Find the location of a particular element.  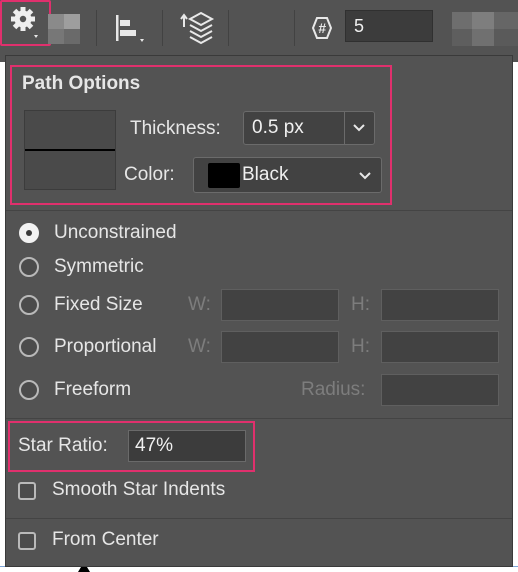

radio-label: Unconstrained is located at coordinates (115, 232).